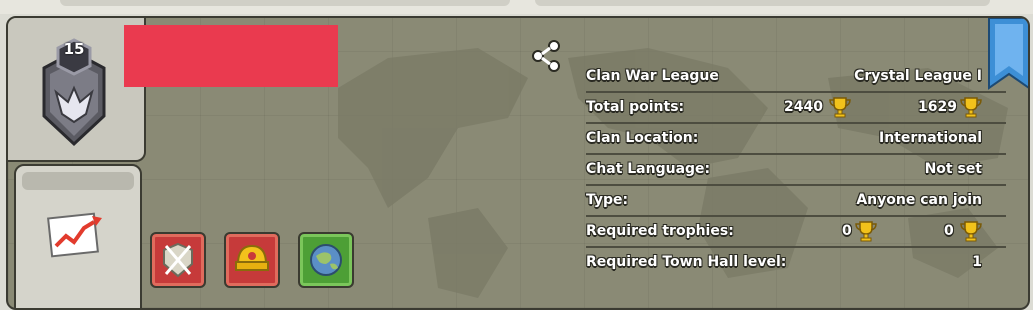  What do you see at coordinates (516, 7) in the screenshot?
I see `top-bar` at bounding box center [516, 7].